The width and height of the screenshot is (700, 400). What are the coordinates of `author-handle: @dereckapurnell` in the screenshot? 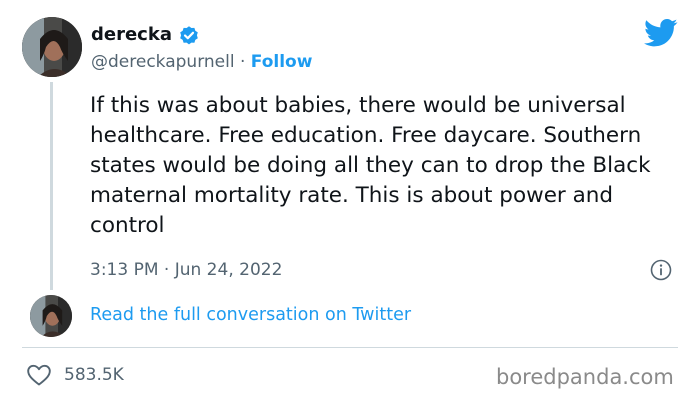 It's located at (163, 62).